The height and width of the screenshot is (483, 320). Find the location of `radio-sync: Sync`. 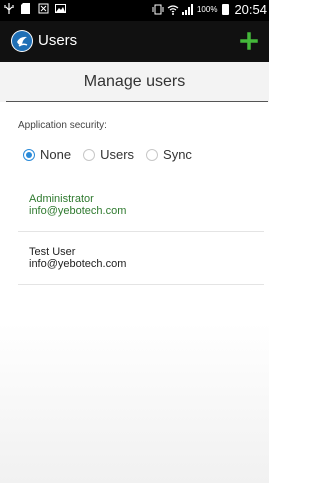

radio-sync: Sync is located at coordinates (169, 154).